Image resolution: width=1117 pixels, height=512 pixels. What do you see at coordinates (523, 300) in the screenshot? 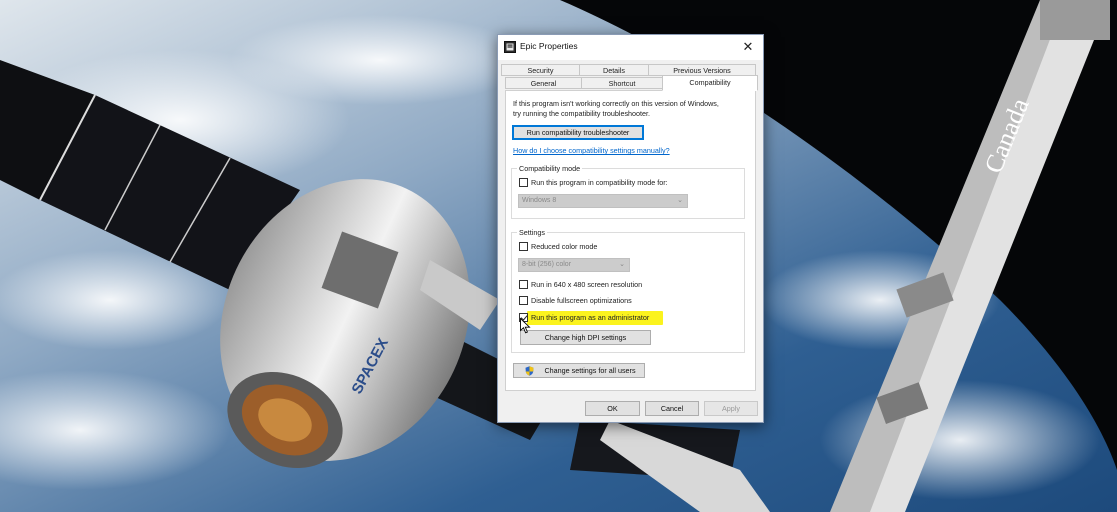
I see `disable-fullscreen-checkbox` at bounding box center [523, 300].